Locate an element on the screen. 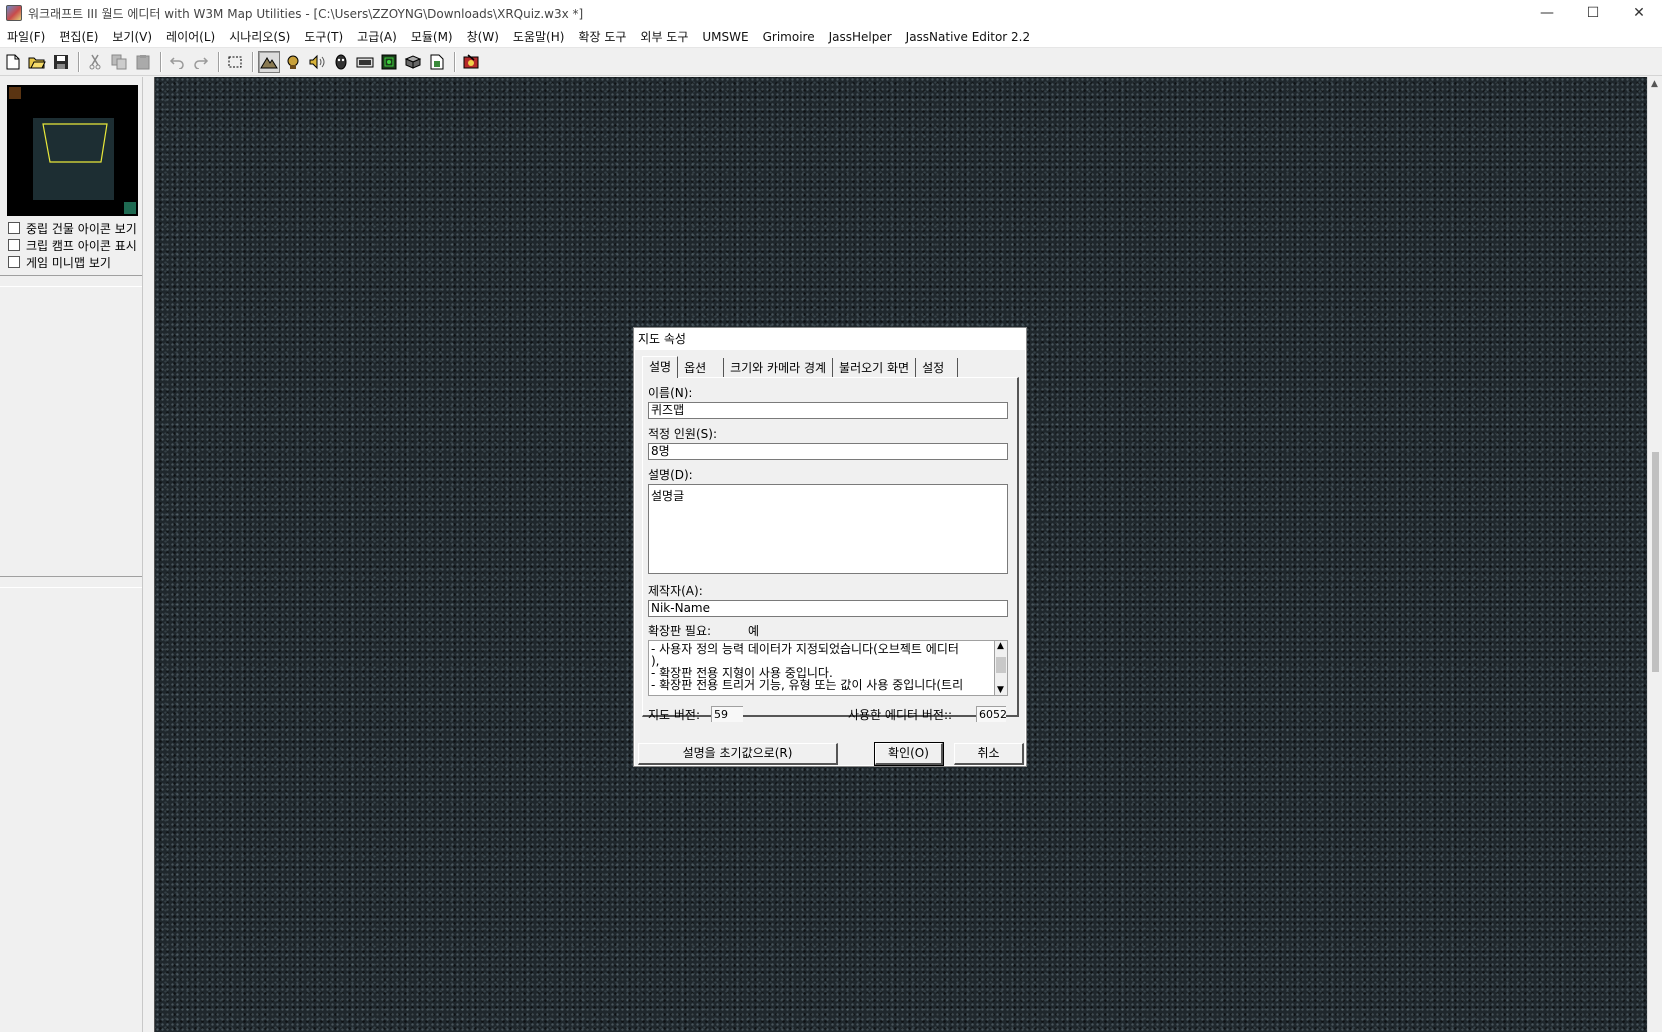 The height and width of the screenshot is (1032, 1662). scroll-down-icon: ▼ is located at coordinates (1000, 690).